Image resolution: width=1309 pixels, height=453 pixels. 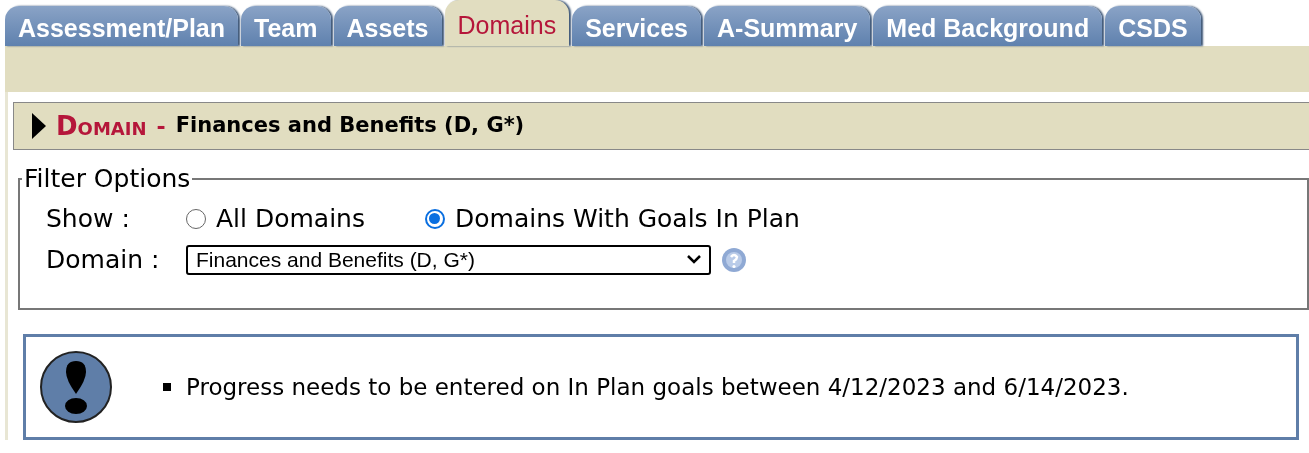 I want to click on domain-label: Domain :, so click(x=103, y=259).